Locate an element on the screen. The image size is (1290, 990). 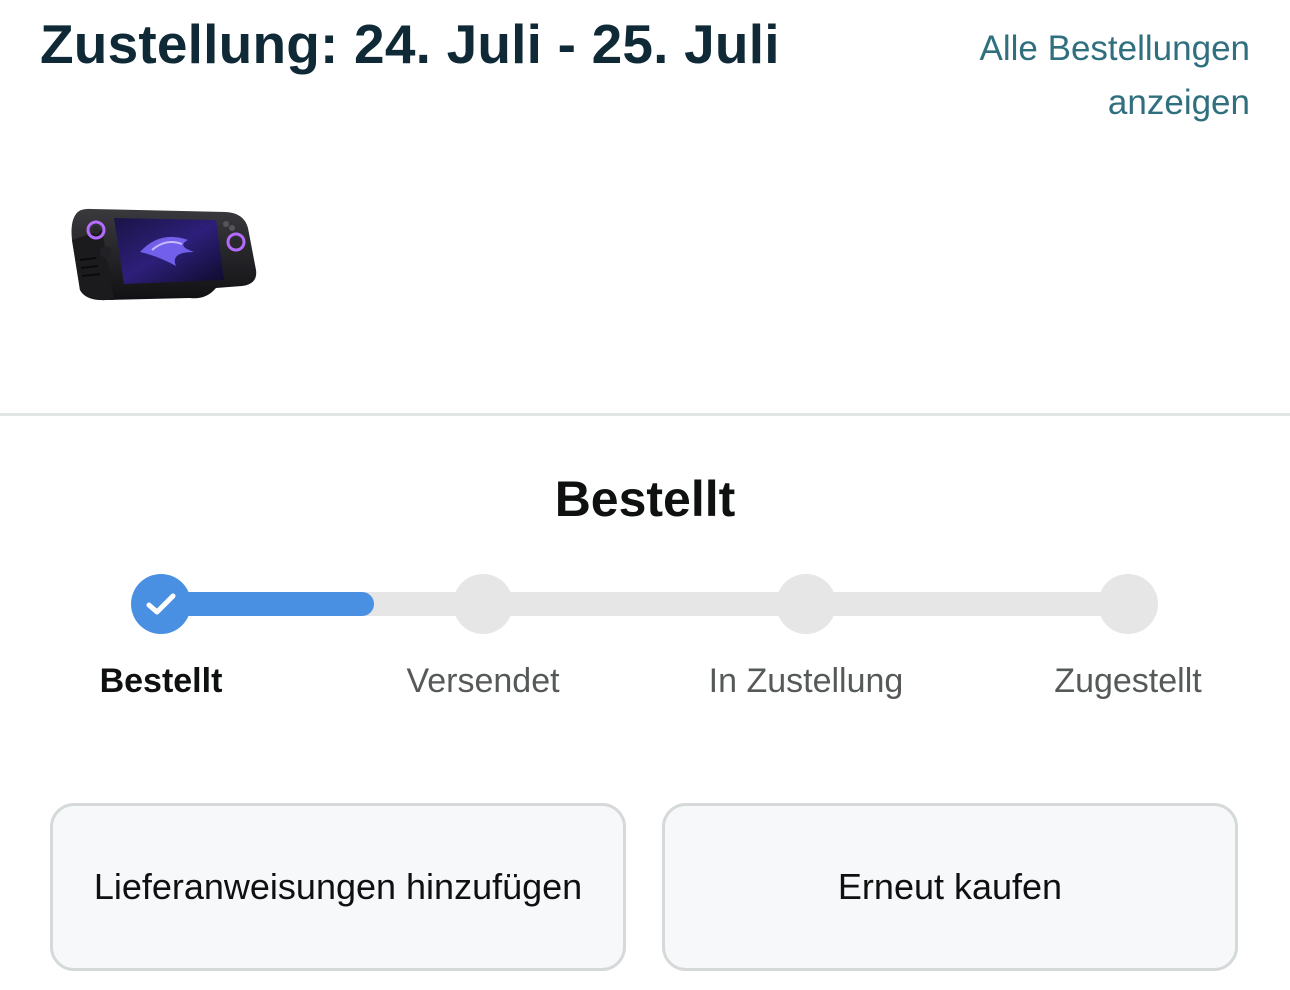
handheld-console-image is located at coordinates (164, 254).